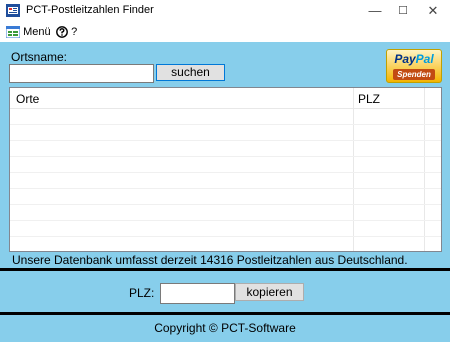  What do you see at coordinates (90, 10) in the screenshot?
I see `window-title: PCT-Postleitzahlen Finder` at bounding box center [90, 10].